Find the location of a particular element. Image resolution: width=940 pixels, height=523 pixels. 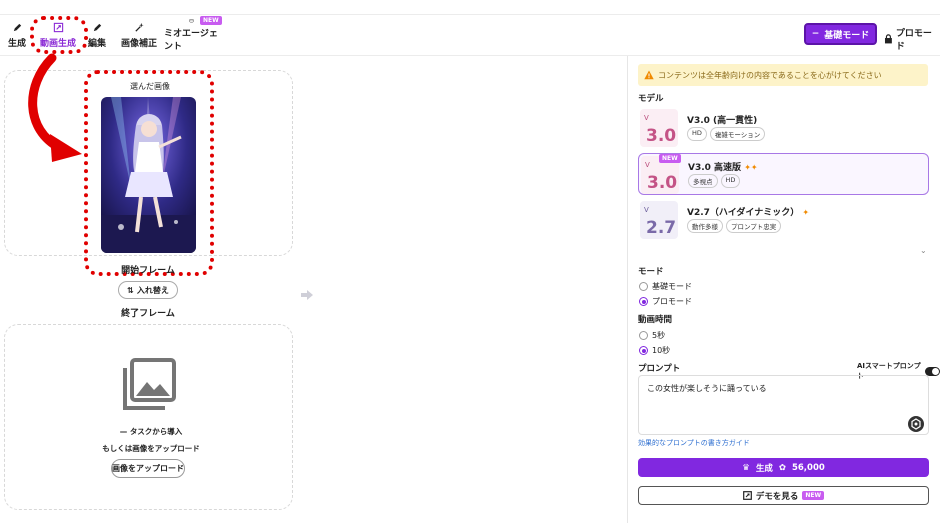

image-gallery-icon is located at coordinates (149, 384).